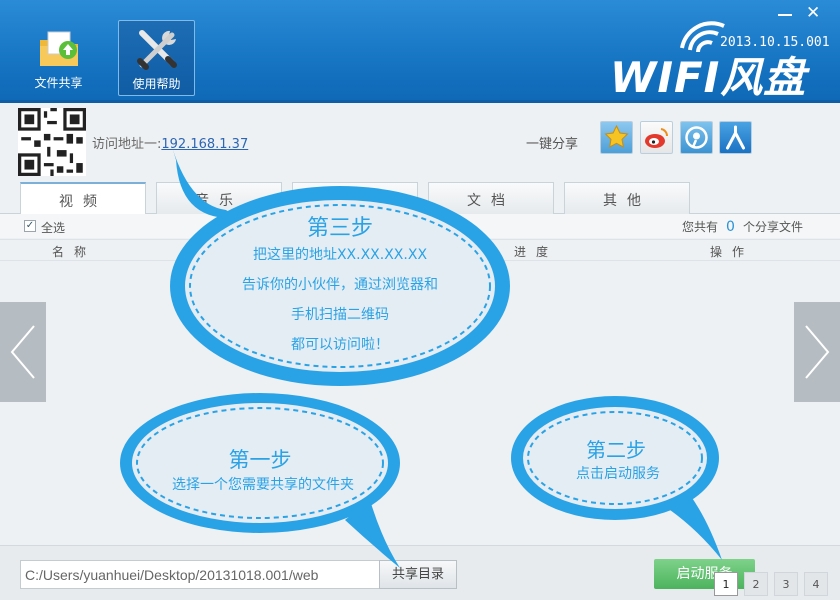 This screenshot has width=840, height=600. What do you see at coordinates (200, 574) in the screenshot?
I see `share-path-input` at bounding box center [200, 574].